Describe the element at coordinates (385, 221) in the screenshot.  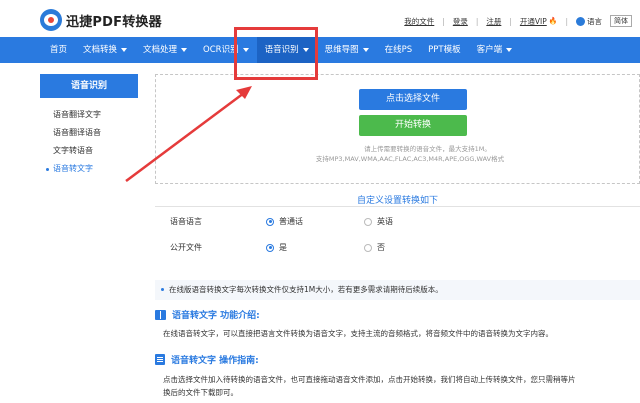
I see `radio-label: 英语` at that location.